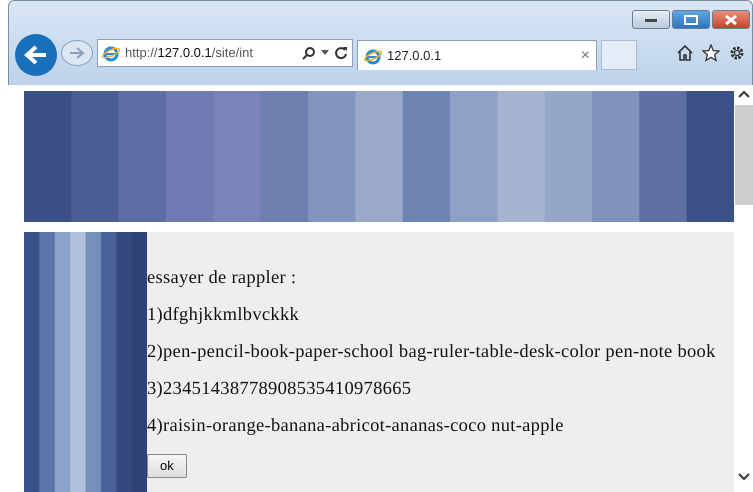 The width and height of the screenshot is (753, 492). Describe the element at coordinates (222, 278) in the screenshot. I see `text-line: essayer de rappler :` at that location.